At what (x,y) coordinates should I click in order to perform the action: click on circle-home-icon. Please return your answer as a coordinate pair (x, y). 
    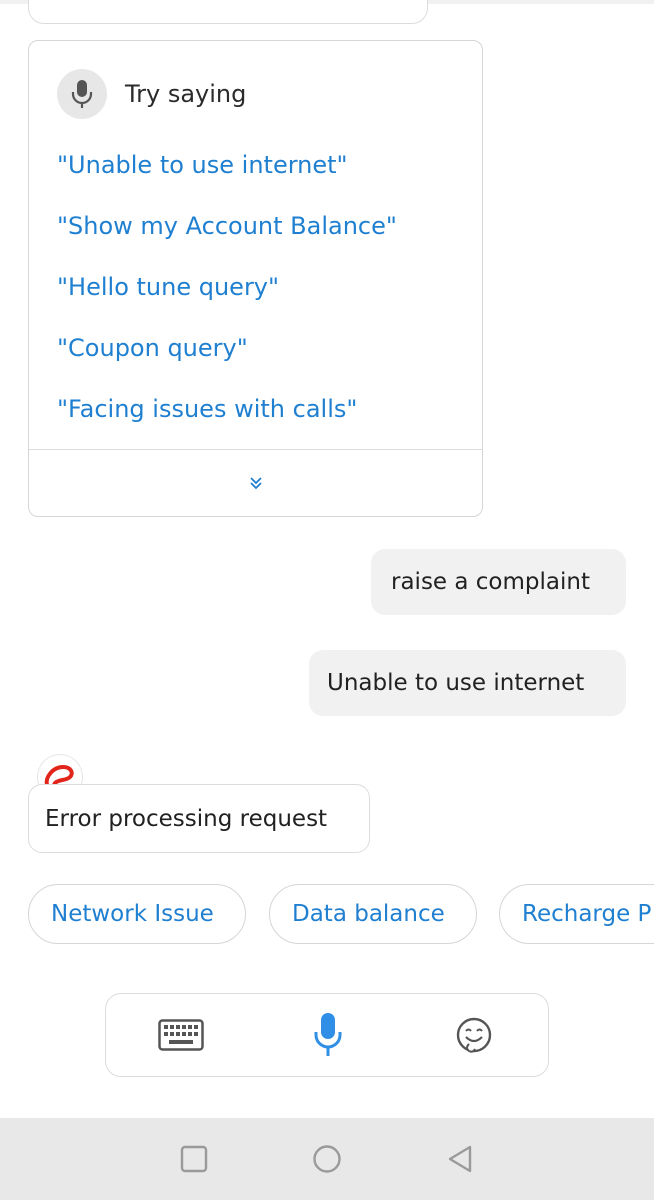
    Looking at the image, I should click on (327, 1159).